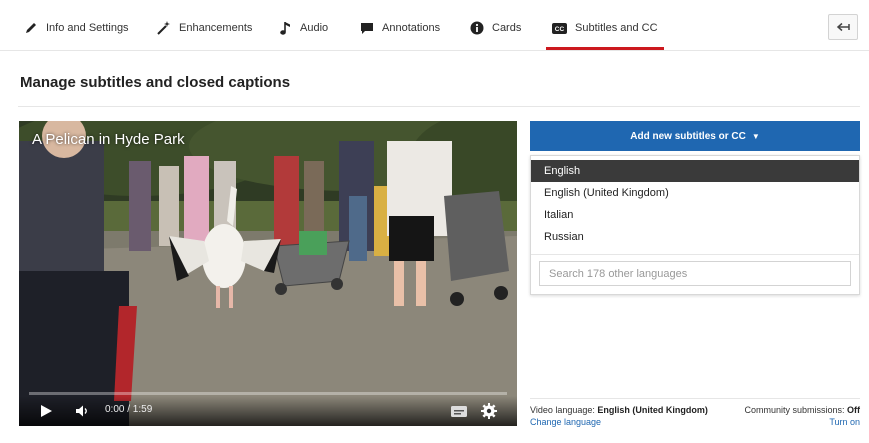 This screenshot has height=443, width=869. Describe the element at coordinates (853, 410) in the screenshot. I see `community-submissions-value: Off` at that location.